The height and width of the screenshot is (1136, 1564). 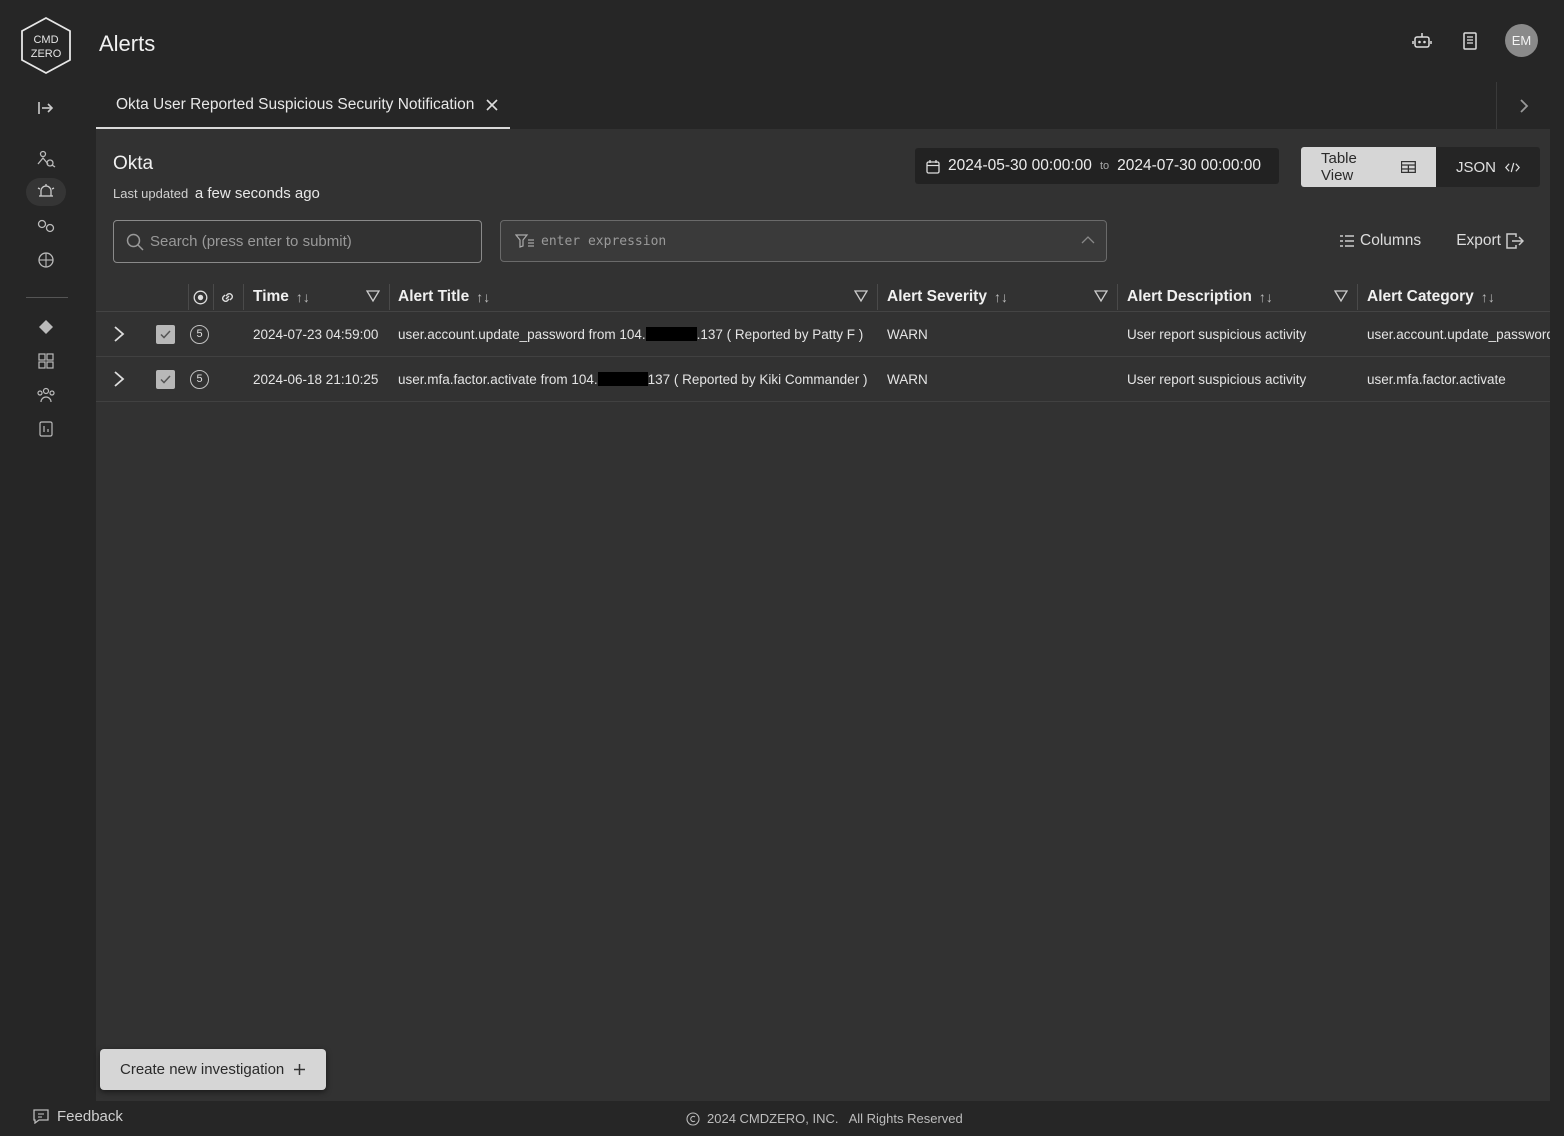 What do you see at coordinates (127, 43) in the screenshot?
I see `page-title: Alerts` at bounding box center [127, 43].